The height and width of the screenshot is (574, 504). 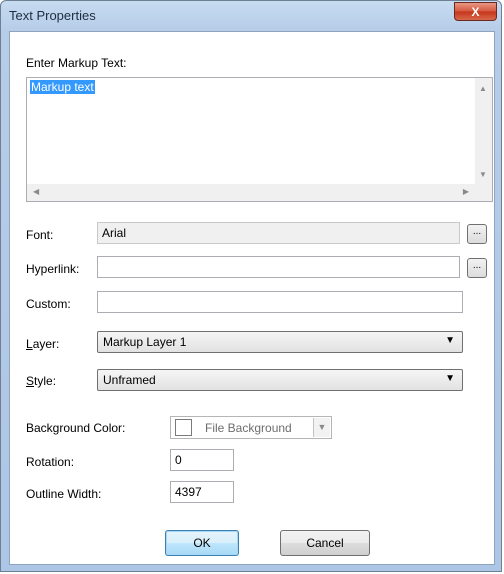 I want to click on style-label-rest: tyle:, so click(x=45, y=381).